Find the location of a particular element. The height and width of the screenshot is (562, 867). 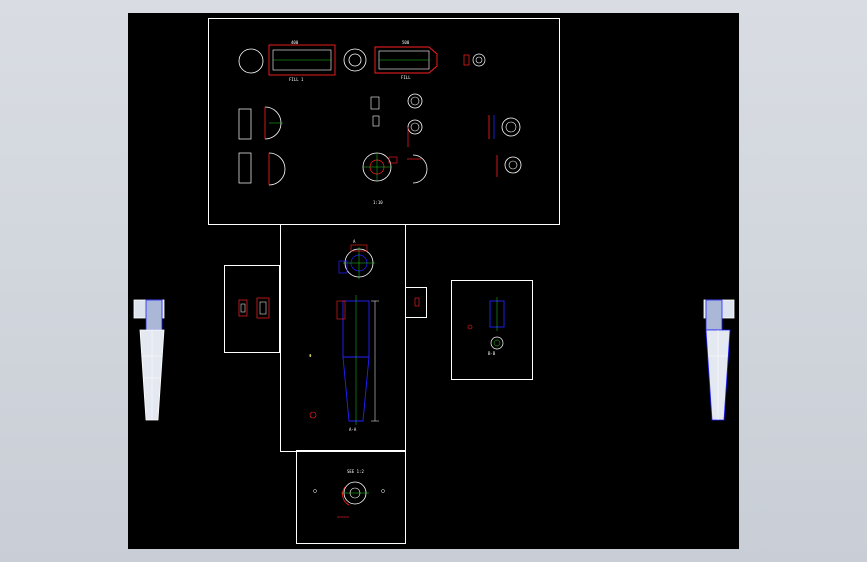

sheet-right-middle: B-B is located at coordinates (492, 330).